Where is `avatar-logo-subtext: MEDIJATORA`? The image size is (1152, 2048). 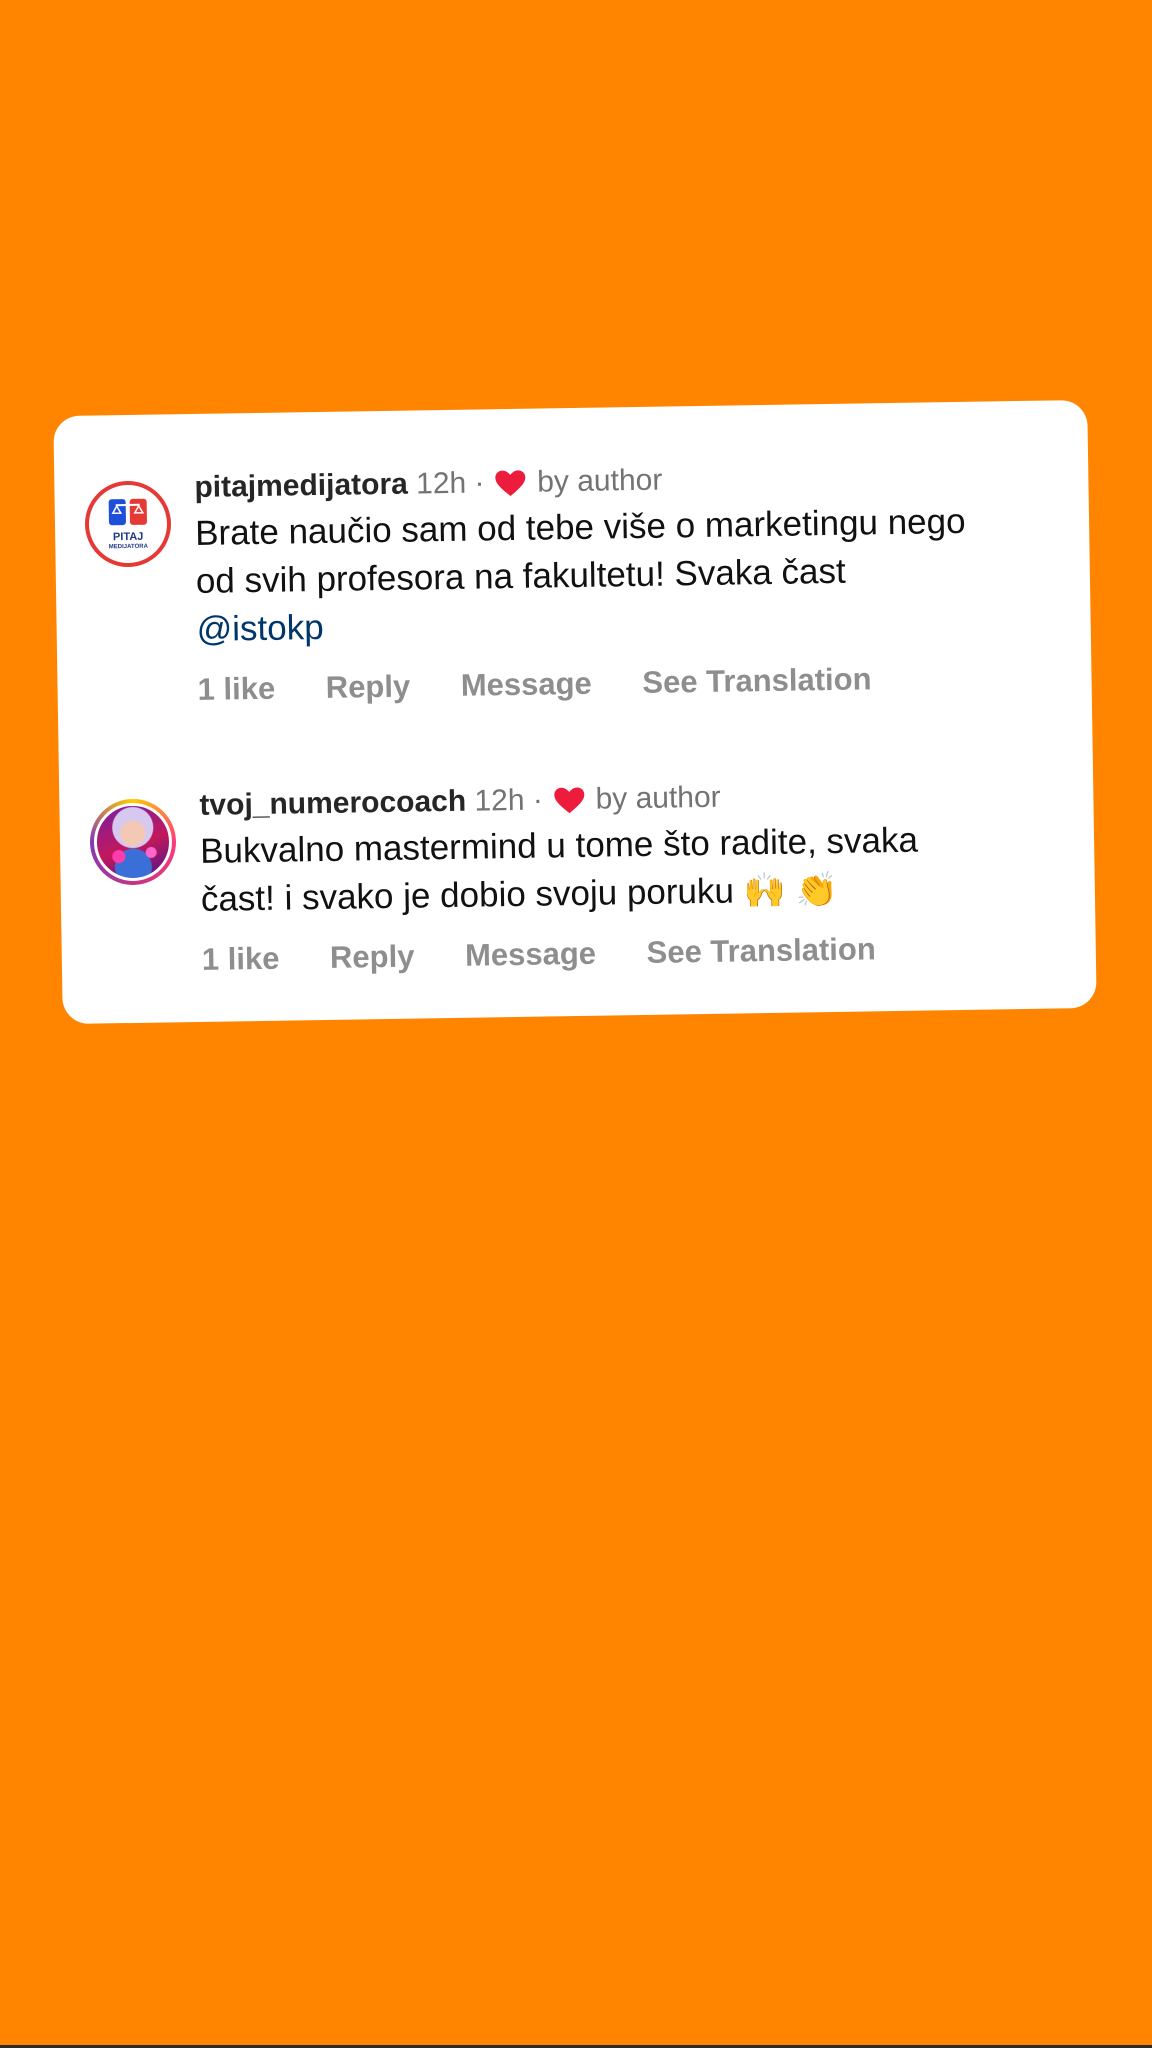
avatar-logo-subtext: MEDIJATORA is located at coordinates (128, 547).